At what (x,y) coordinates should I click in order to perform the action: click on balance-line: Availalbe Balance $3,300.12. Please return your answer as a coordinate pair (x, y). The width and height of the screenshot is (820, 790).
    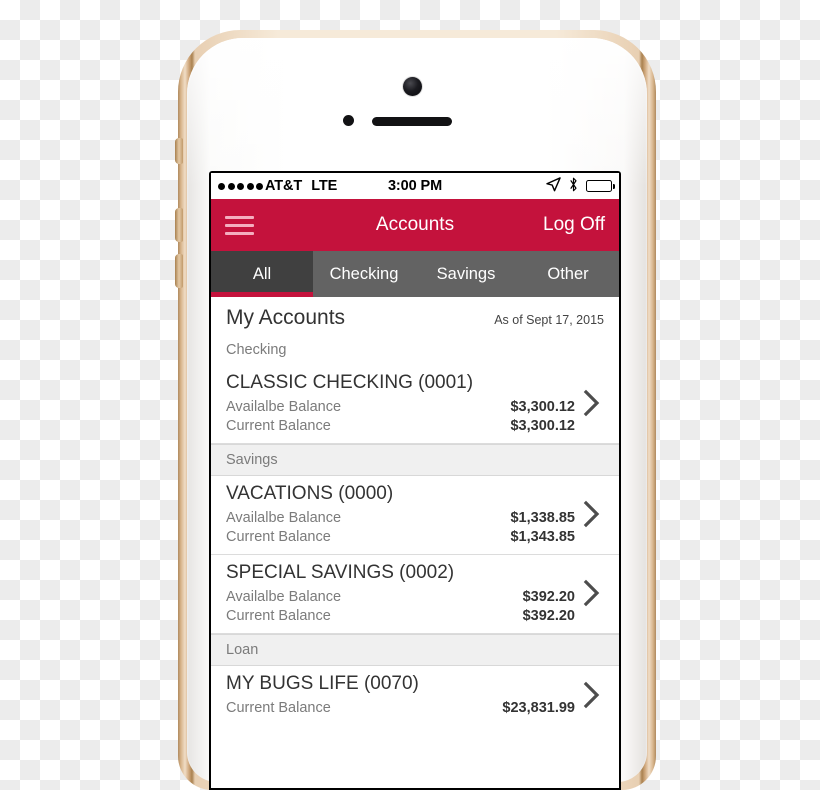
    Looking at the image, I should click on (400, 407).